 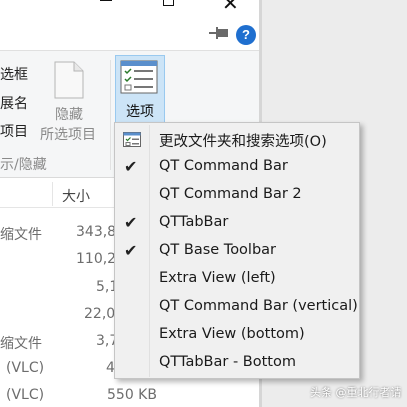 I want to click on menu-item-qt-base-toolbar: ✔ QT Base Toolbar, so click(x=237, y=252).